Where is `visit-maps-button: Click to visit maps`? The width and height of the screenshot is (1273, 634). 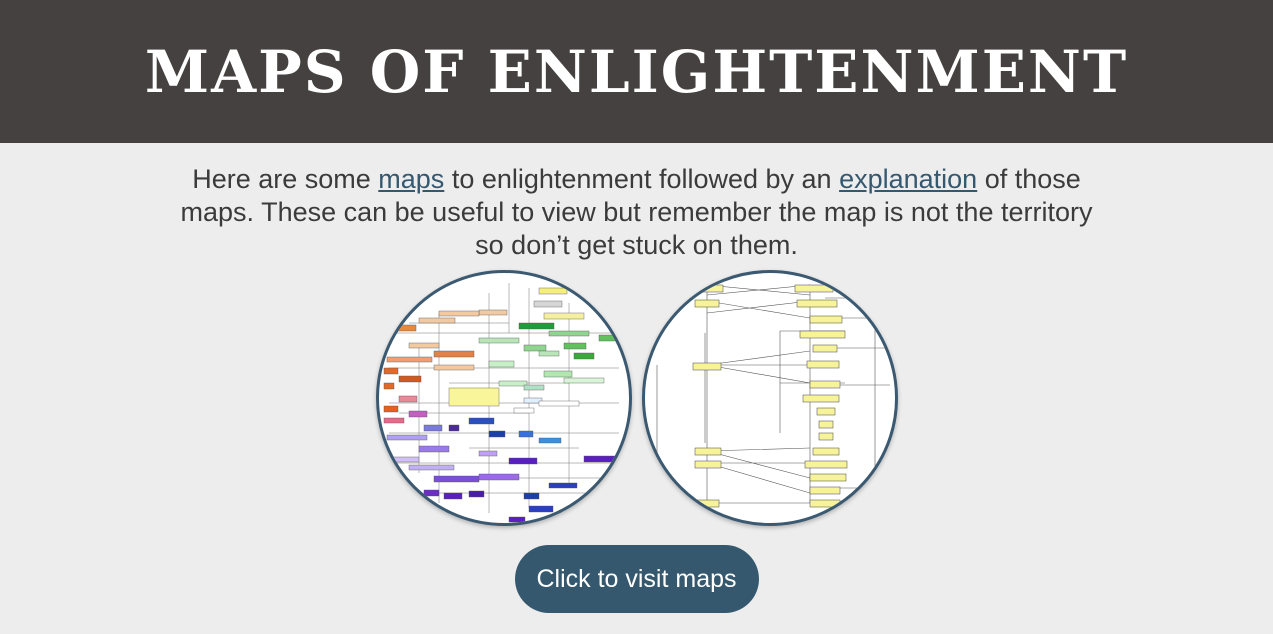 visit-maps-button: Click to visit maps is located at coordinates (636, 579).